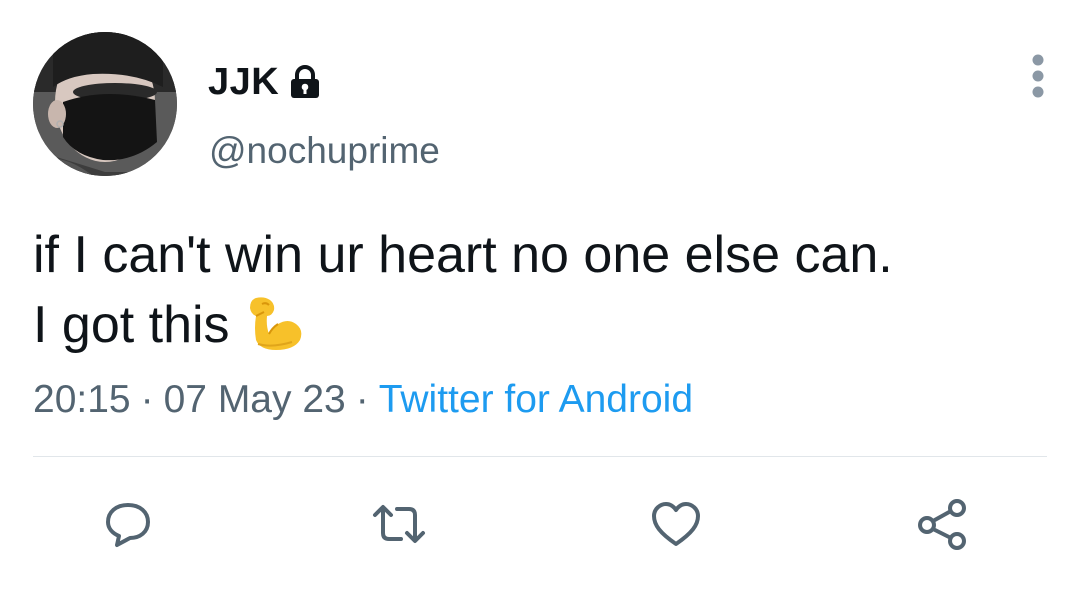  Describe the element at coordinates (543, 325) in the screenshot. I see `tweet-text-line-2: I got this` at that location.